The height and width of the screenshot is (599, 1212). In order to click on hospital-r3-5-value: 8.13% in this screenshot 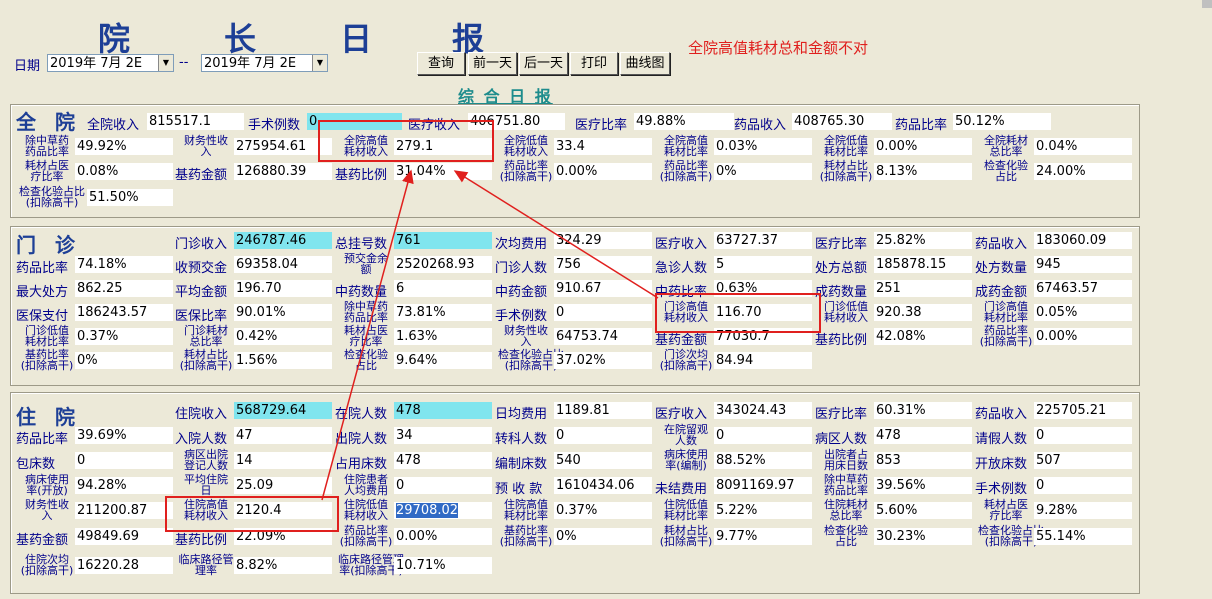, I will do `click(923, 171)`.